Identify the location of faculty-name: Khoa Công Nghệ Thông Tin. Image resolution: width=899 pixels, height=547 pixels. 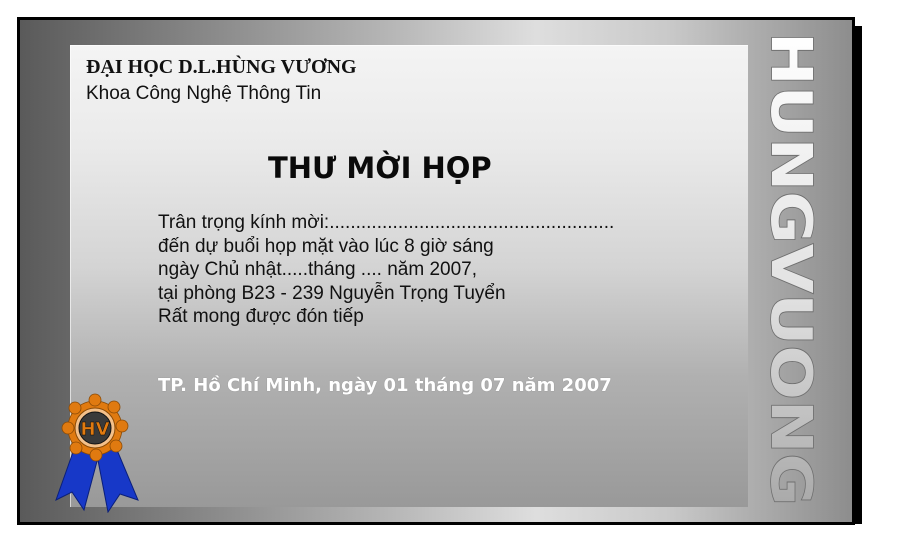
(204, 93).